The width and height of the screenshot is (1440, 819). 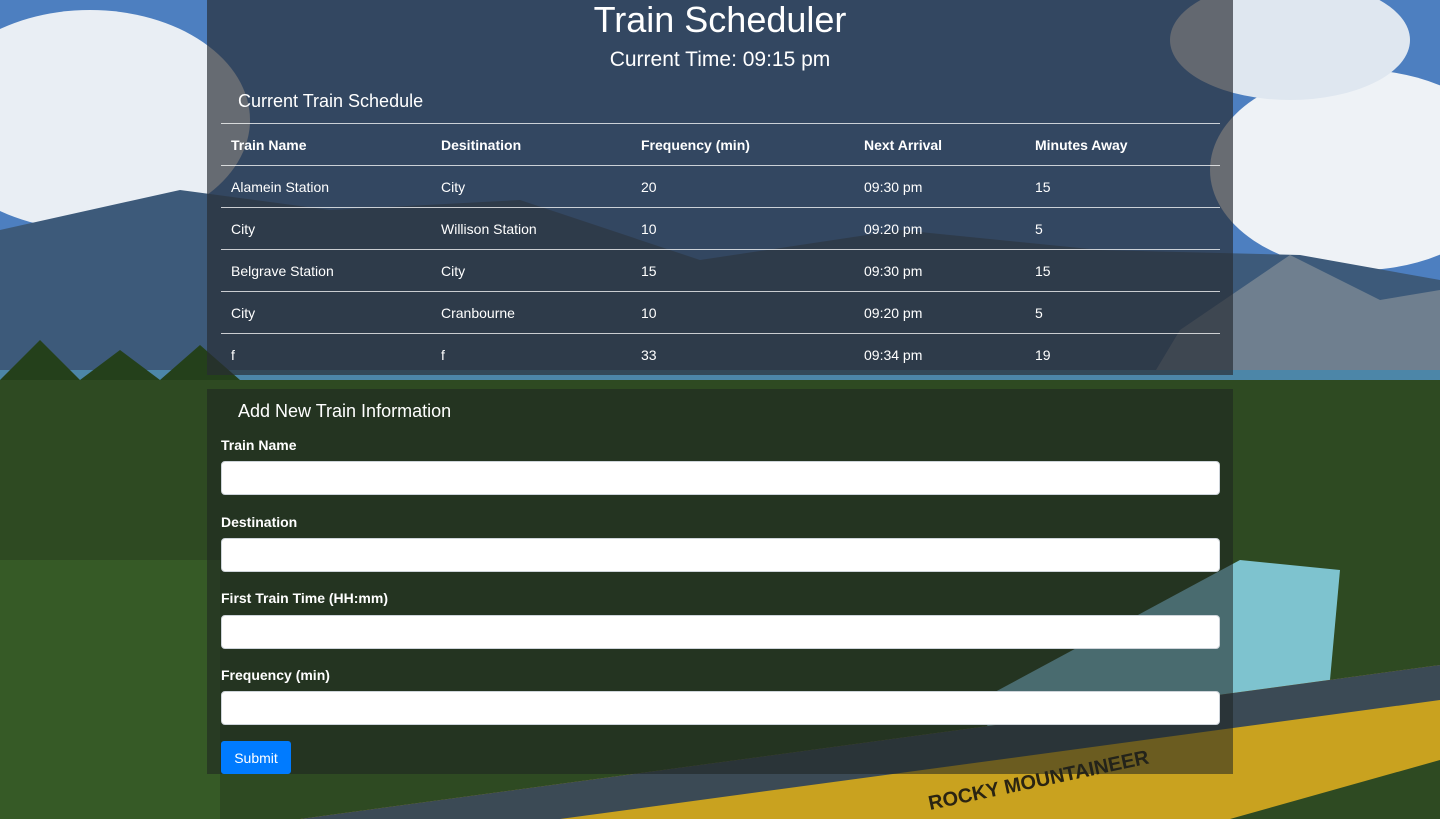 What do you see at coordinates (259, 445) in the screenshot?
I see `train-name-label: Train Name` at bounding box center [259, 445].